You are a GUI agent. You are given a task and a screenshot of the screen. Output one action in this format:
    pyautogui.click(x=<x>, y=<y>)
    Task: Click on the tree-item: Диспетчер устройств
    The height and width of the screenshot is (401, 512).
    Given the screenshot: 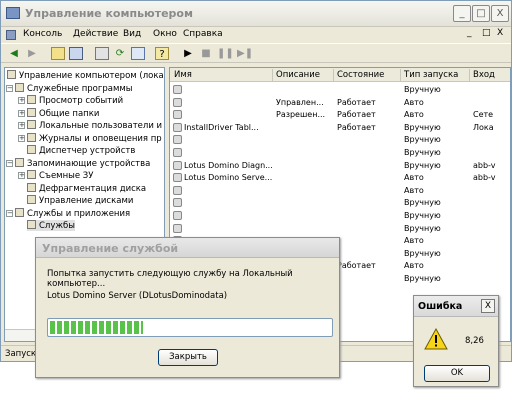 What is the action you would take?
    pyautogui.click(x=81, y=150)
    